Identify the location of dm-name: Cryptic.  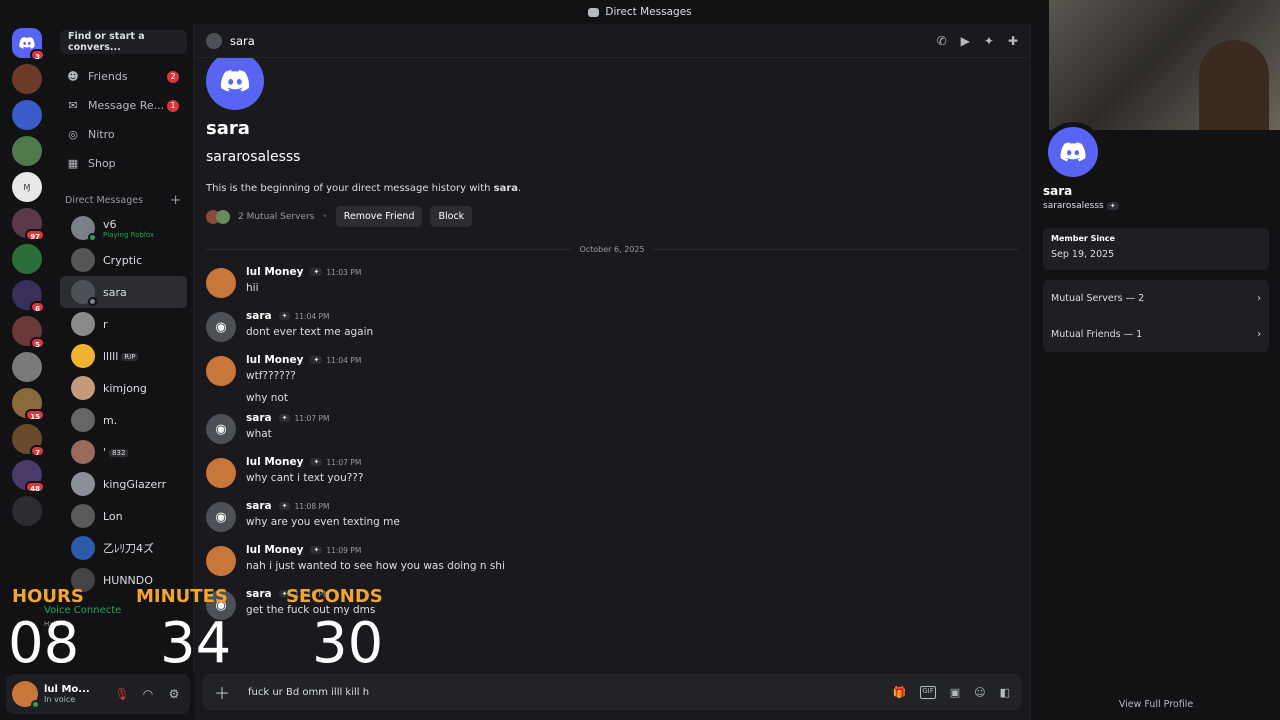
(123, 260).